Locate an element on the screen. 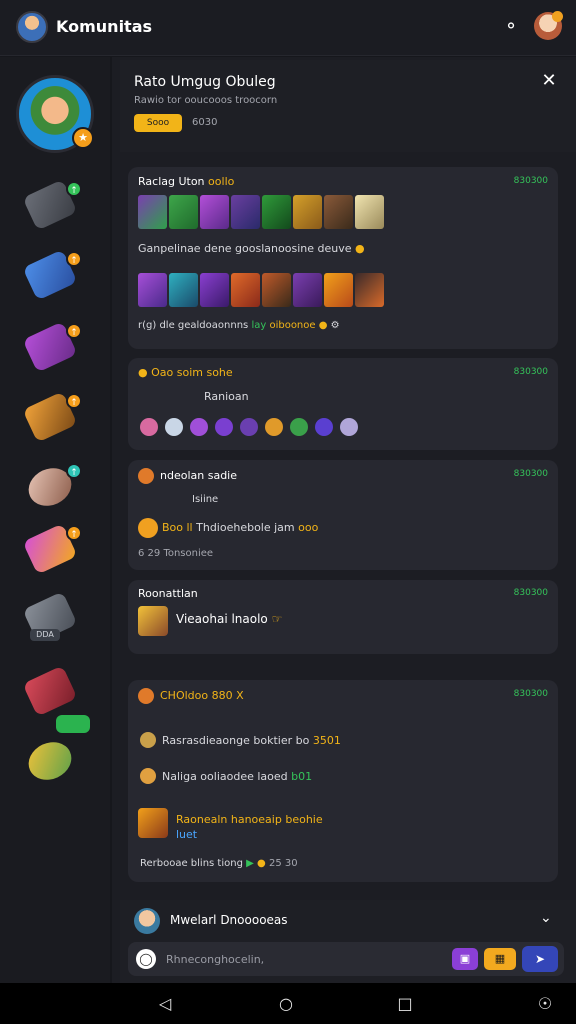 Image resolution: width=576 pixels, height=1024 pixels. thread-chip: Sooo is located at coordinates (158, 123).